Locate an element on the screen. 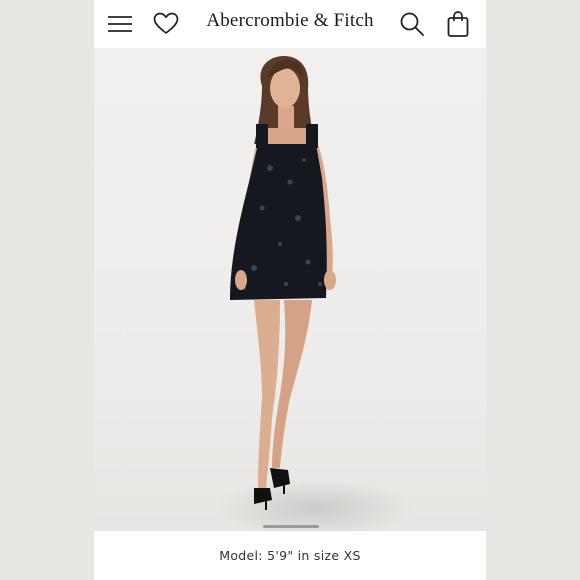  model-figure is located at coordinates (283, 283).